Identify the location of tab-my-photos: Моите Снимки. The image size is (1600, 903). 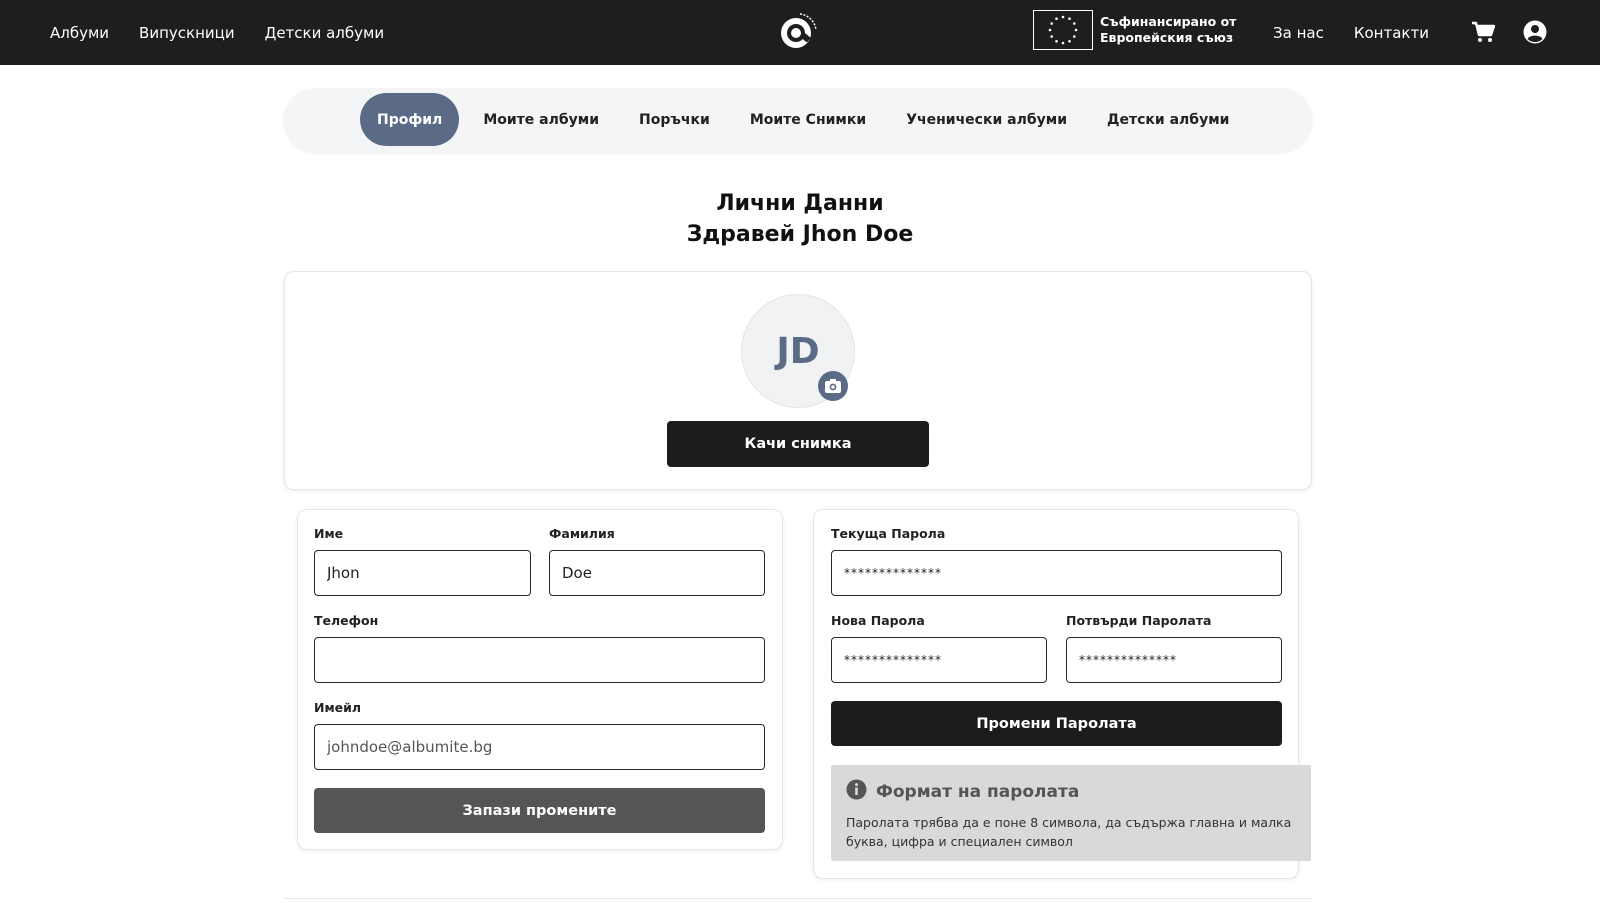
(808, 119).